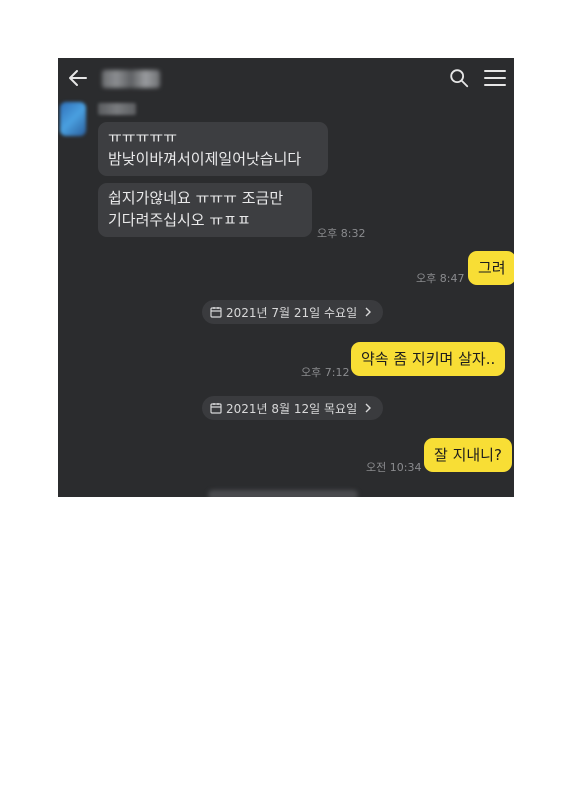  Describe the element at coordinates (341, 233) in the screenshot. I see `message-time: 오후 8:32` at that location.